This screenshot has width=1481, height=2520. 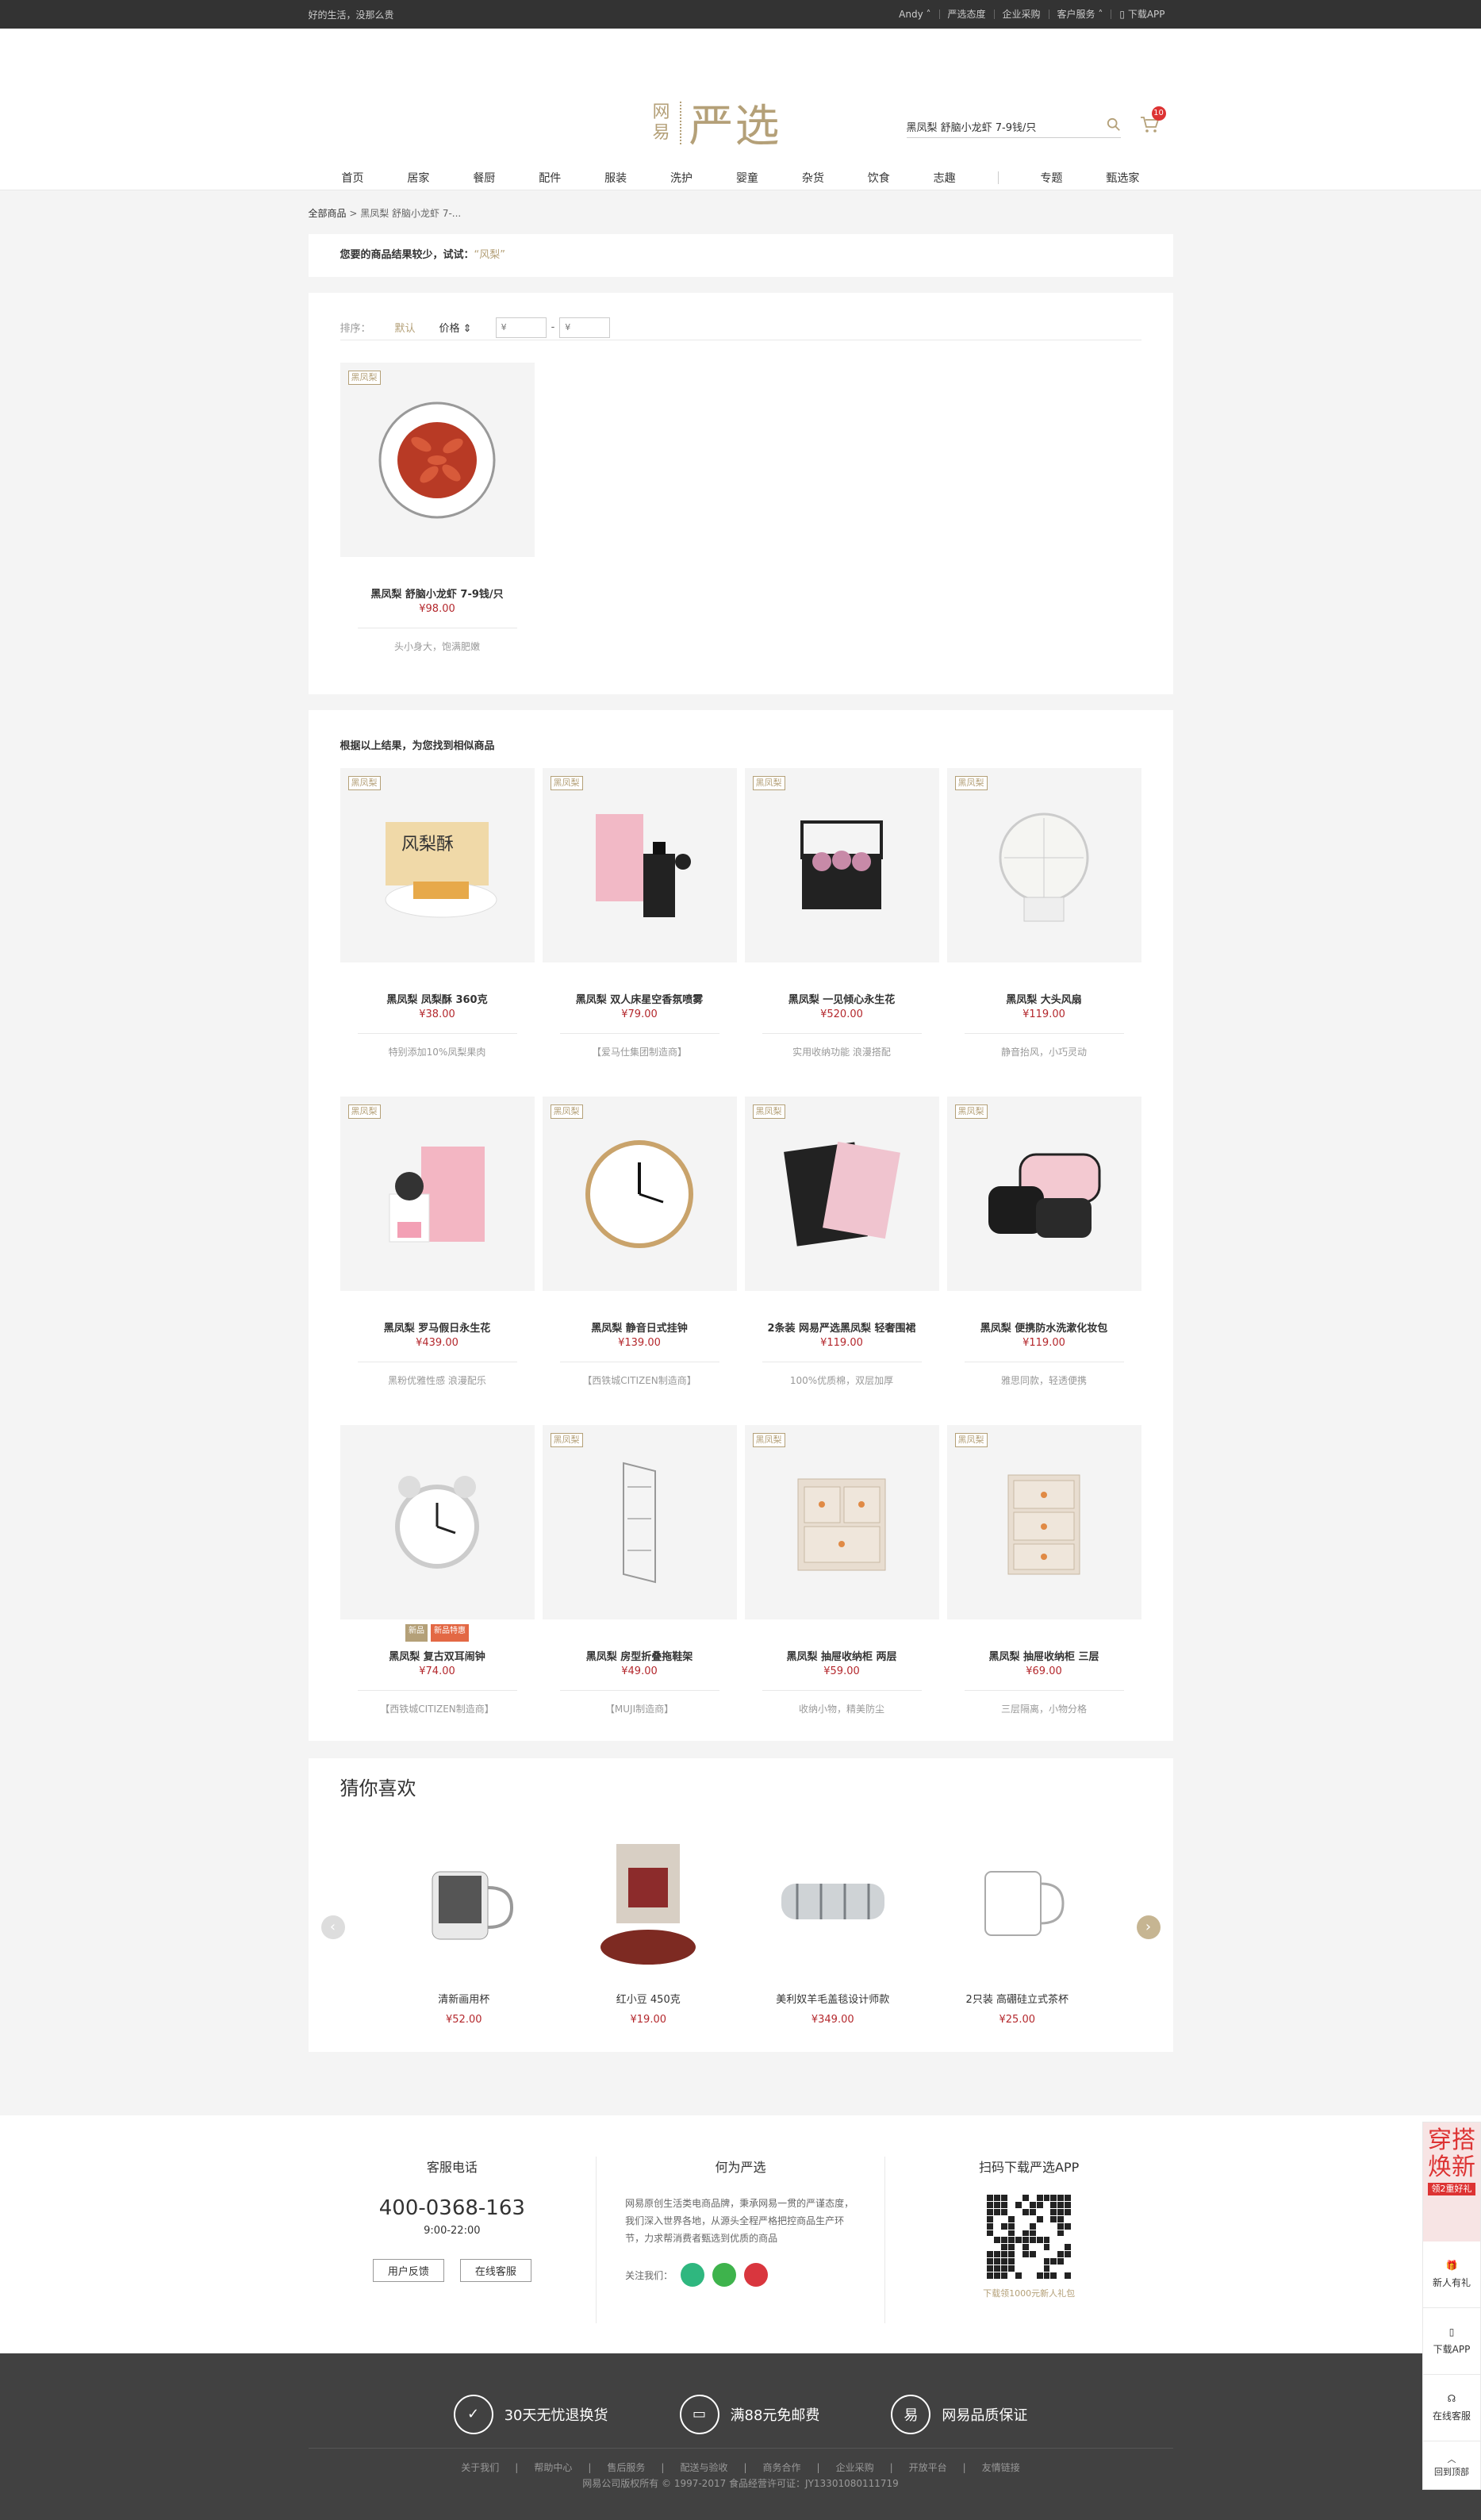 What do you see at coordinates (405, 327) in the screenshot?
I see `sort-default: 默认` at bounding box center [405, 327].